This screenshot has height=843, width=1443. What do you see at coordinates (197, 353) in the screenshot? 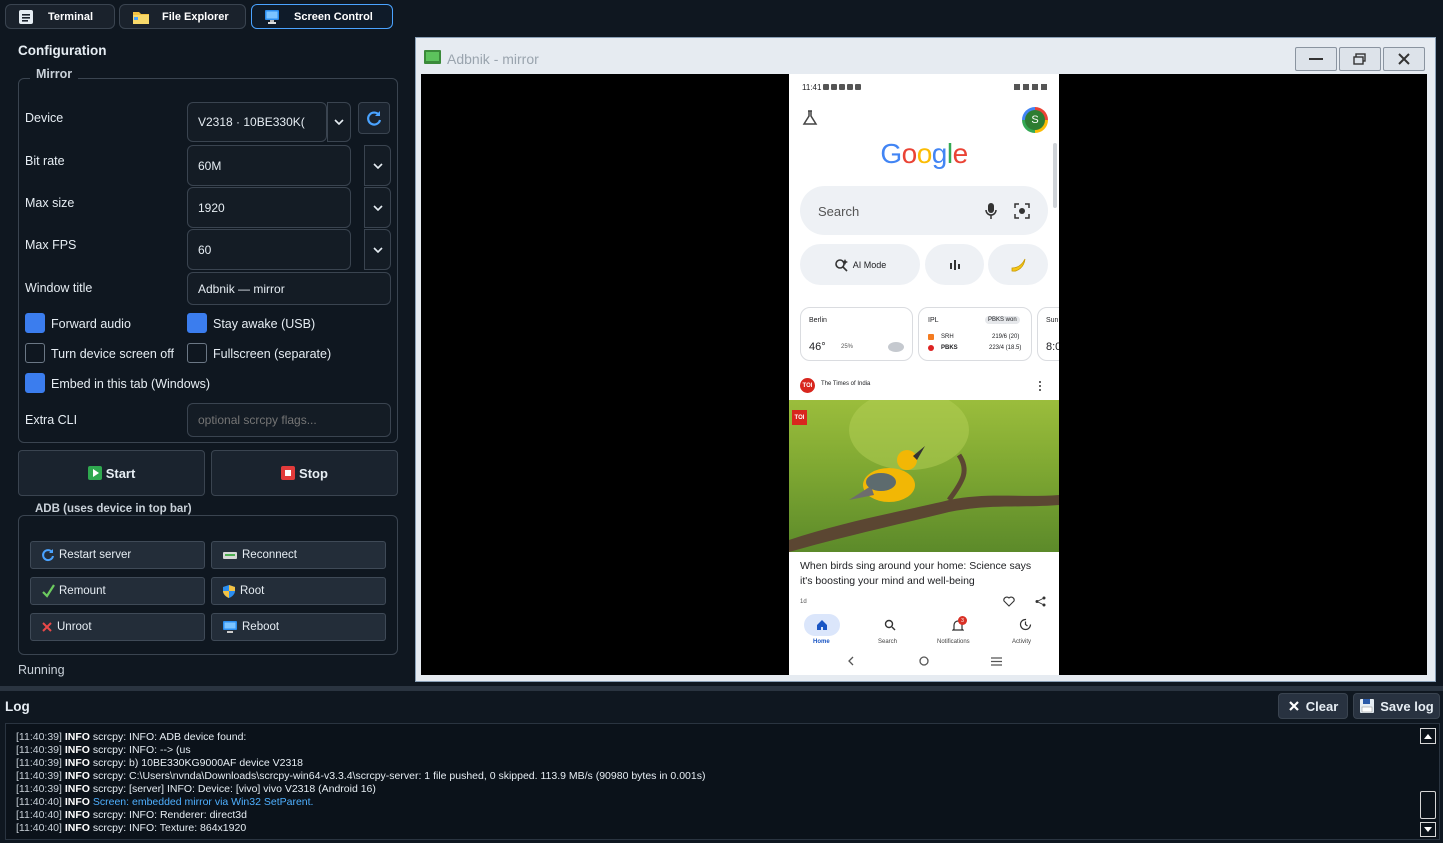
I see `fullscreen-checkbox` at bounding box center [197, 353].